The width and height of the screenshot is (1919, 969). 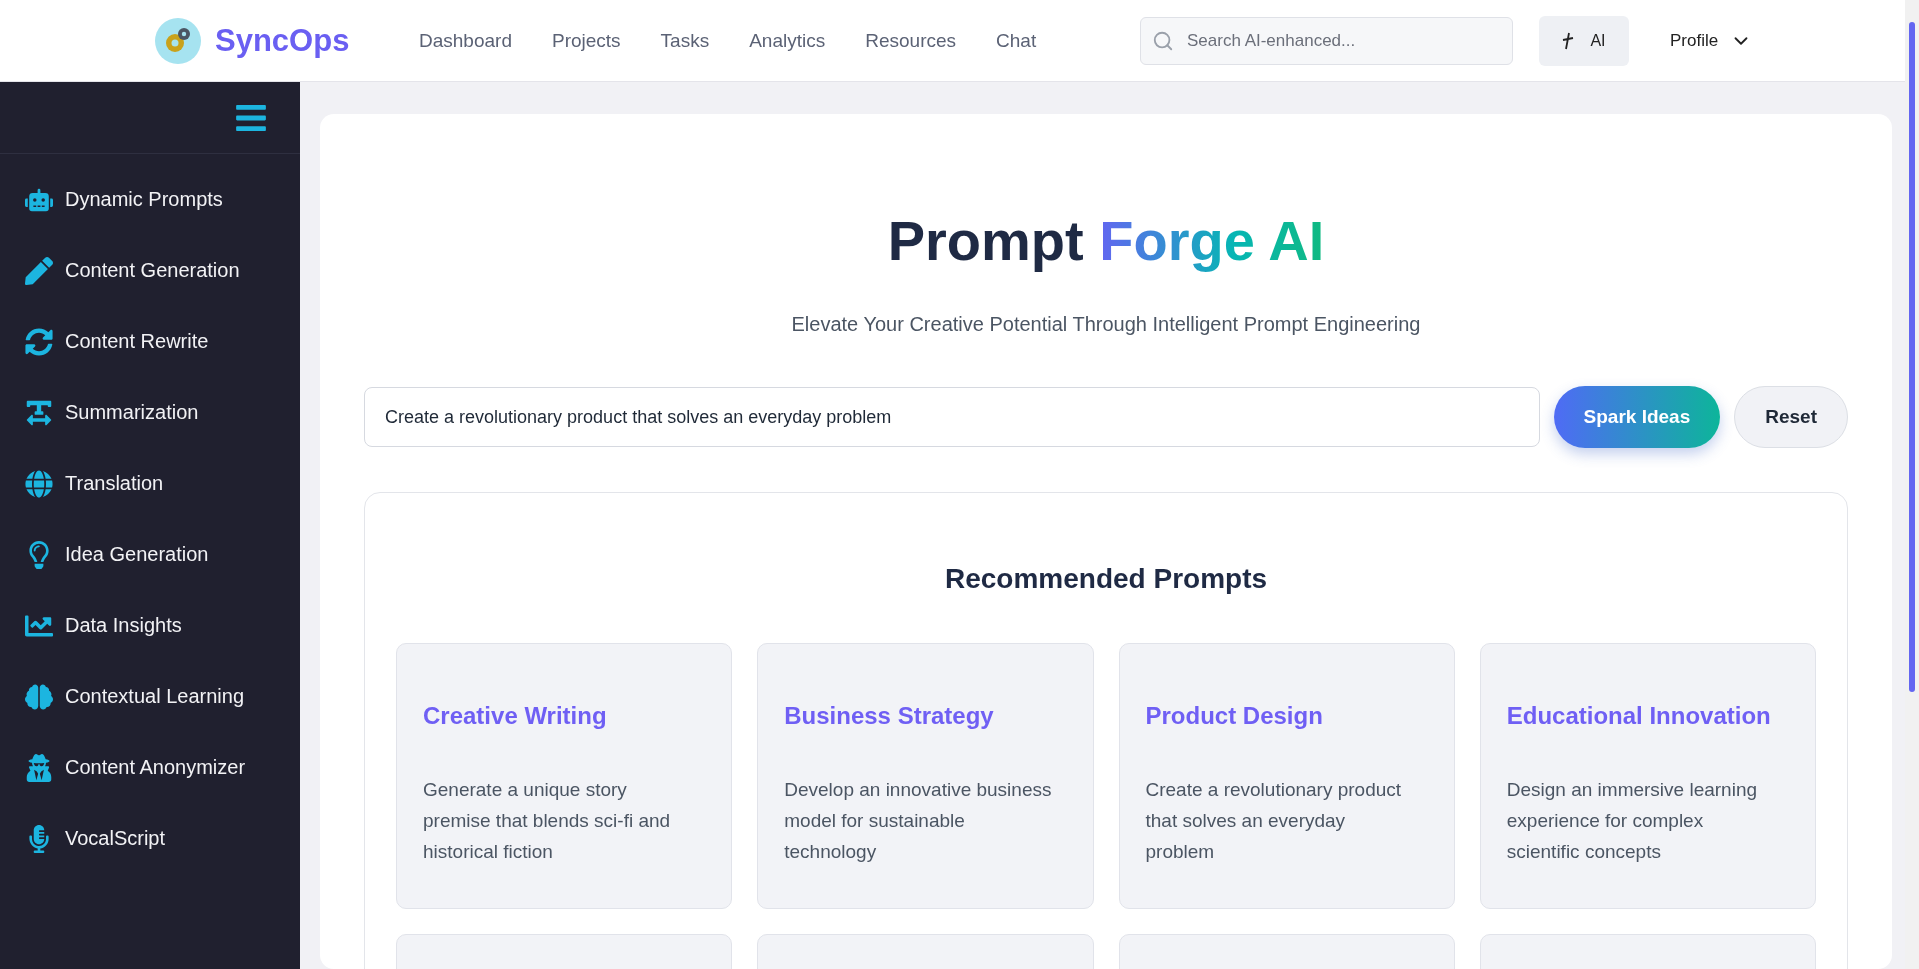 What do you see at coordinates (1632, 821) in the screenshot?
I see `card-description: Design an immersive learning experience for complex scientific concepts` at bounding box center [1632, 821].